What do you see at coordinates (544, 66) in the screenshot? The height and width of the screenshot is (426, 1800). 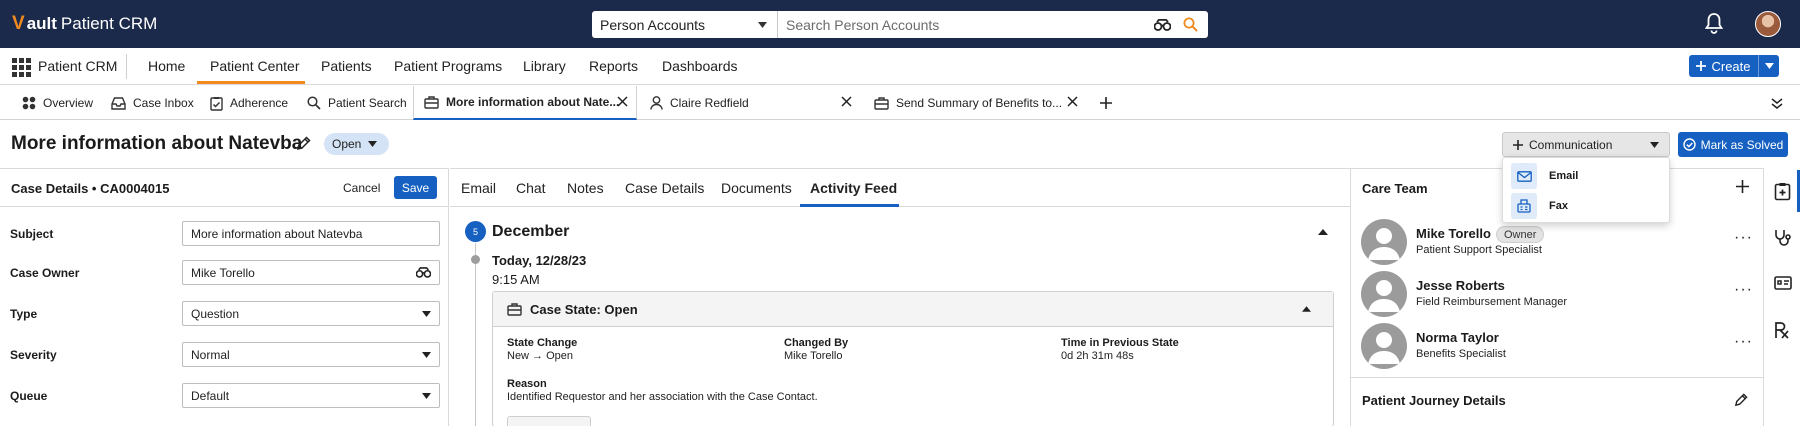 I see `nav-tab-library: Library` at bounding box center [544, 66].